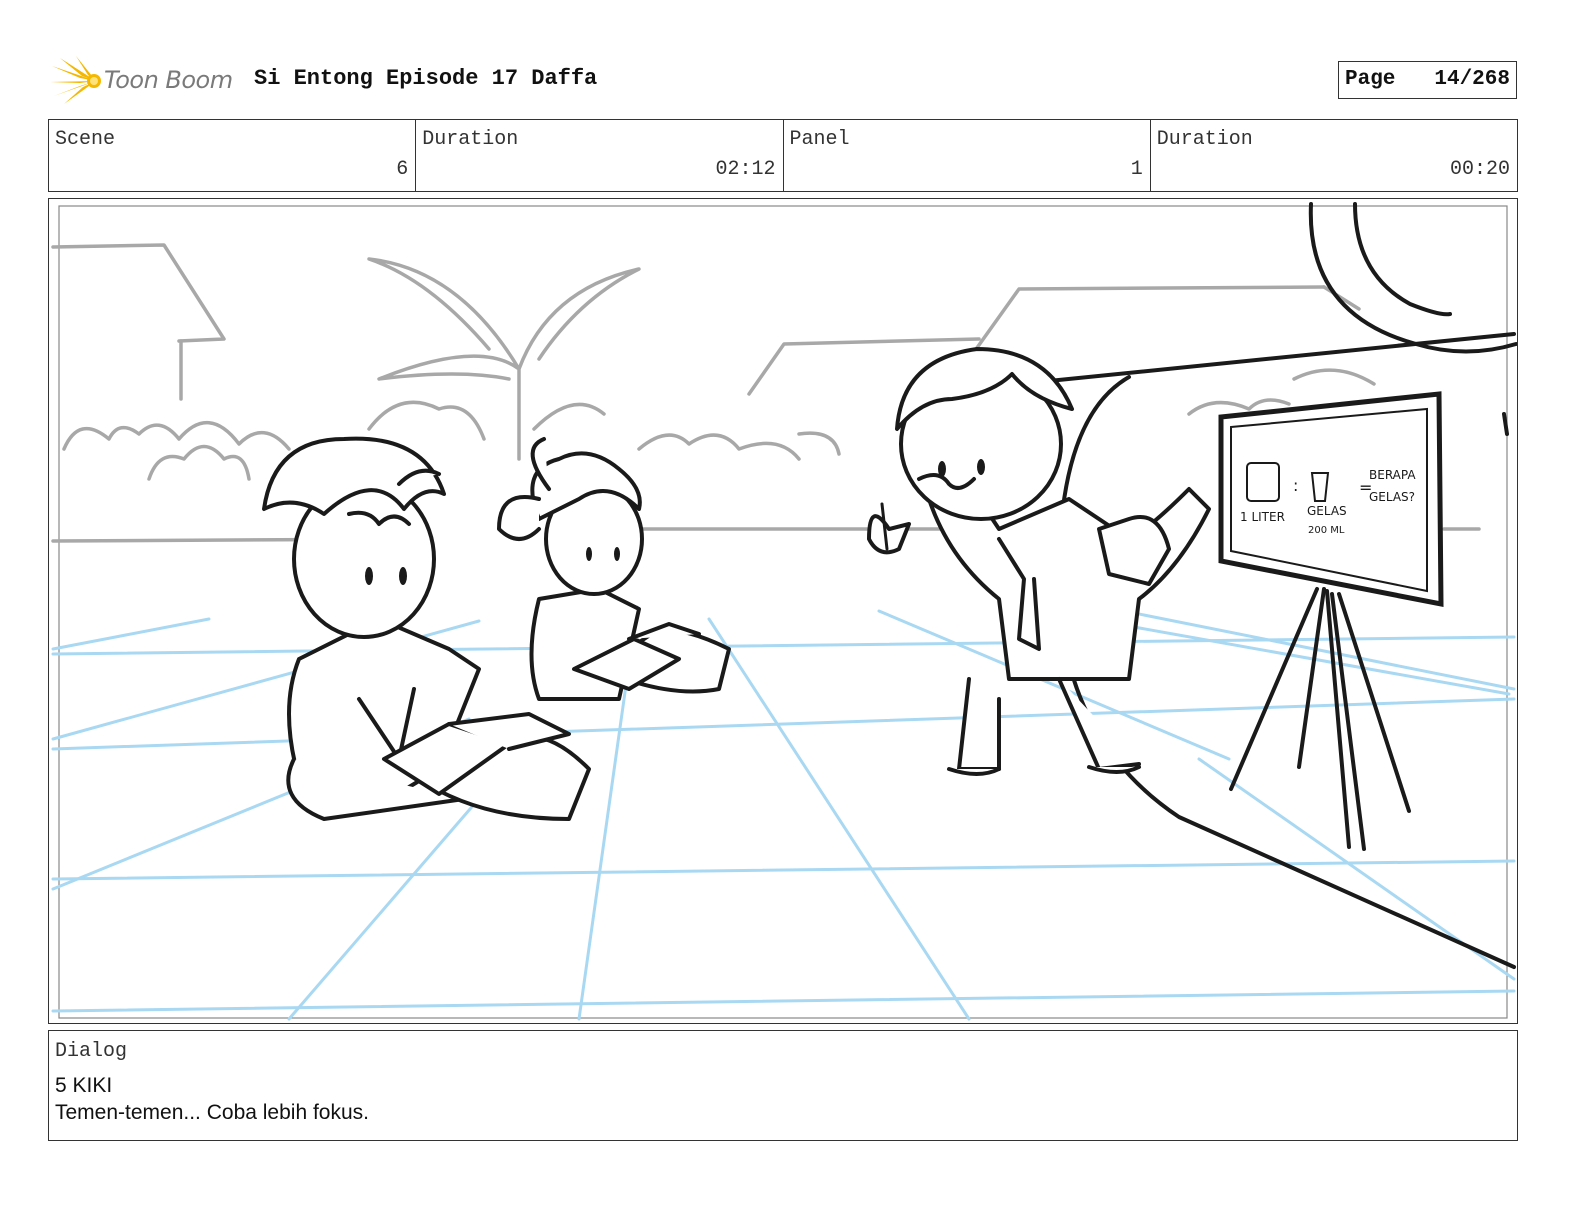 The image size is (1584, 1224). What do you see at coordinates (1326, 530) in the screenshot?
I see `board-text-ml: 200 ML` at bounding box center [1326, 530].